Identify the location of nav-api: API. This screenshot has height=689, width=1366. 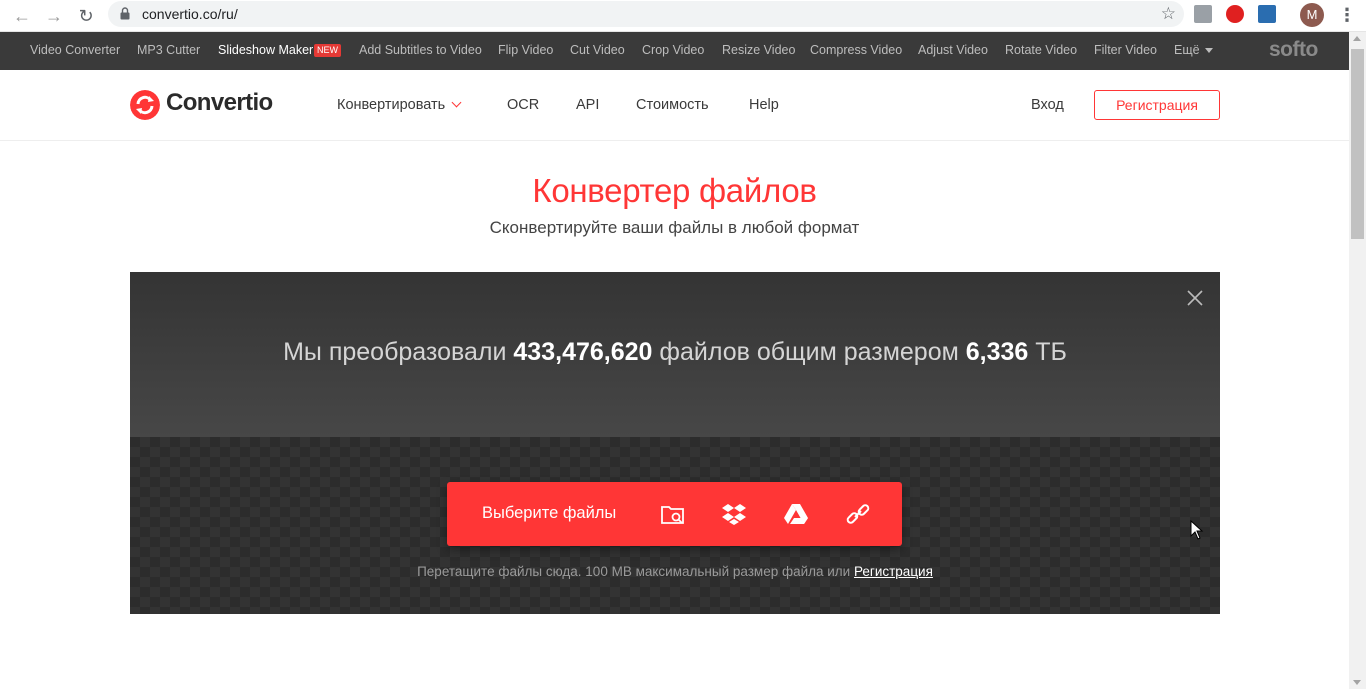
(587, 105).